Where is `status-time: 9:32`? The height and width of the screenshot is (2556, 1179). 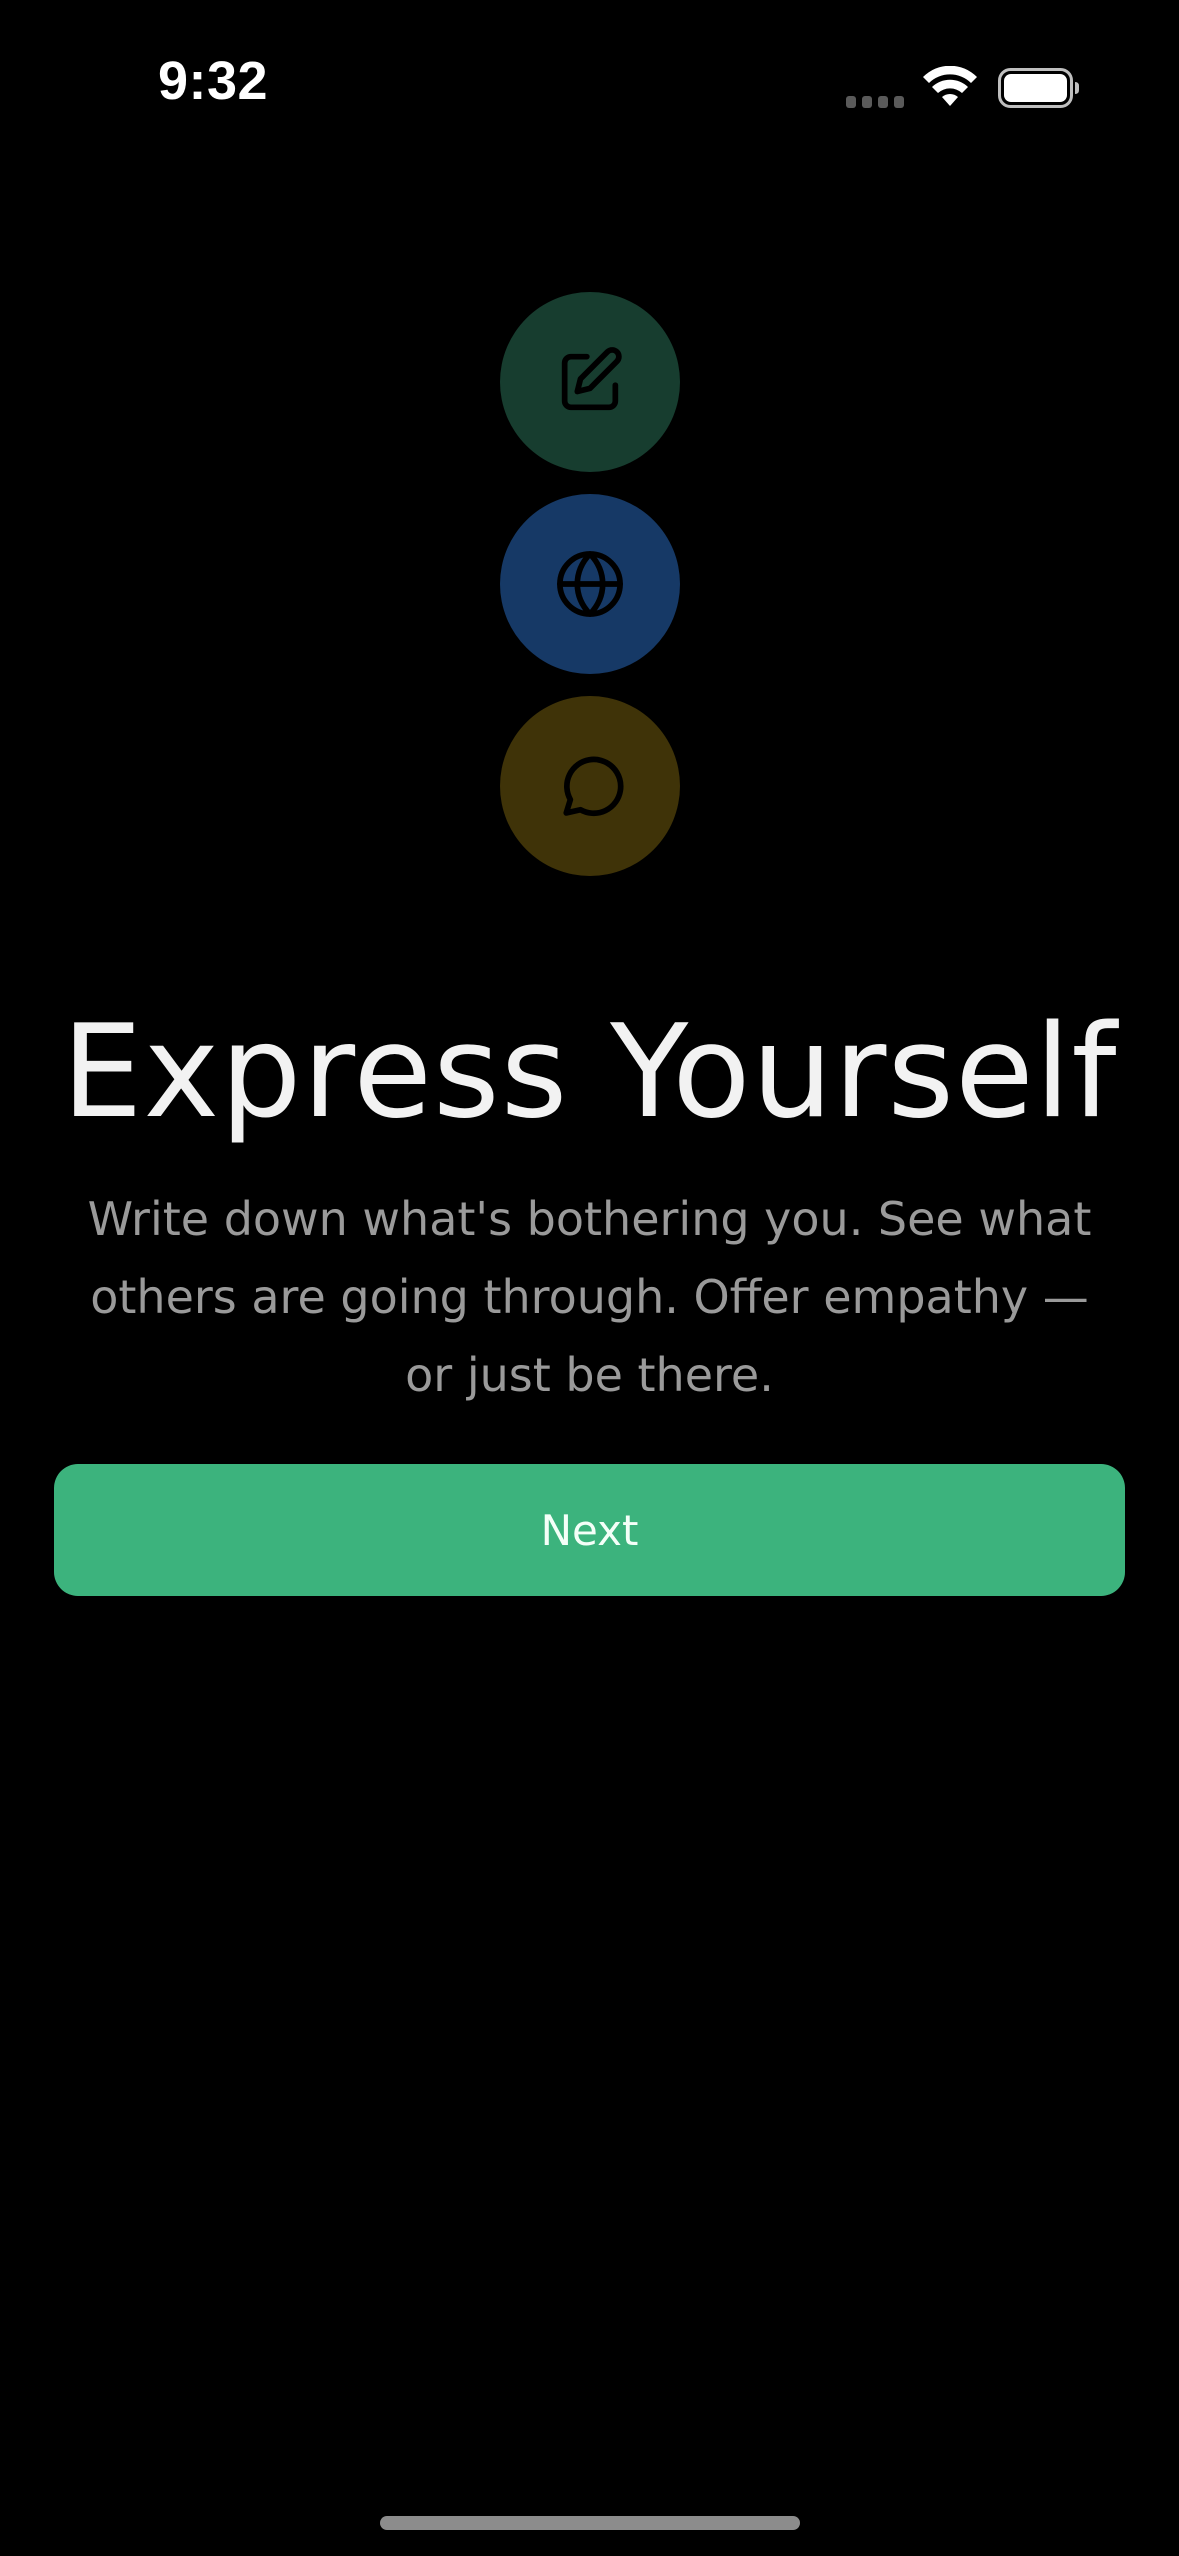
status-time: 9:32 is located at coordinates (213, 81).